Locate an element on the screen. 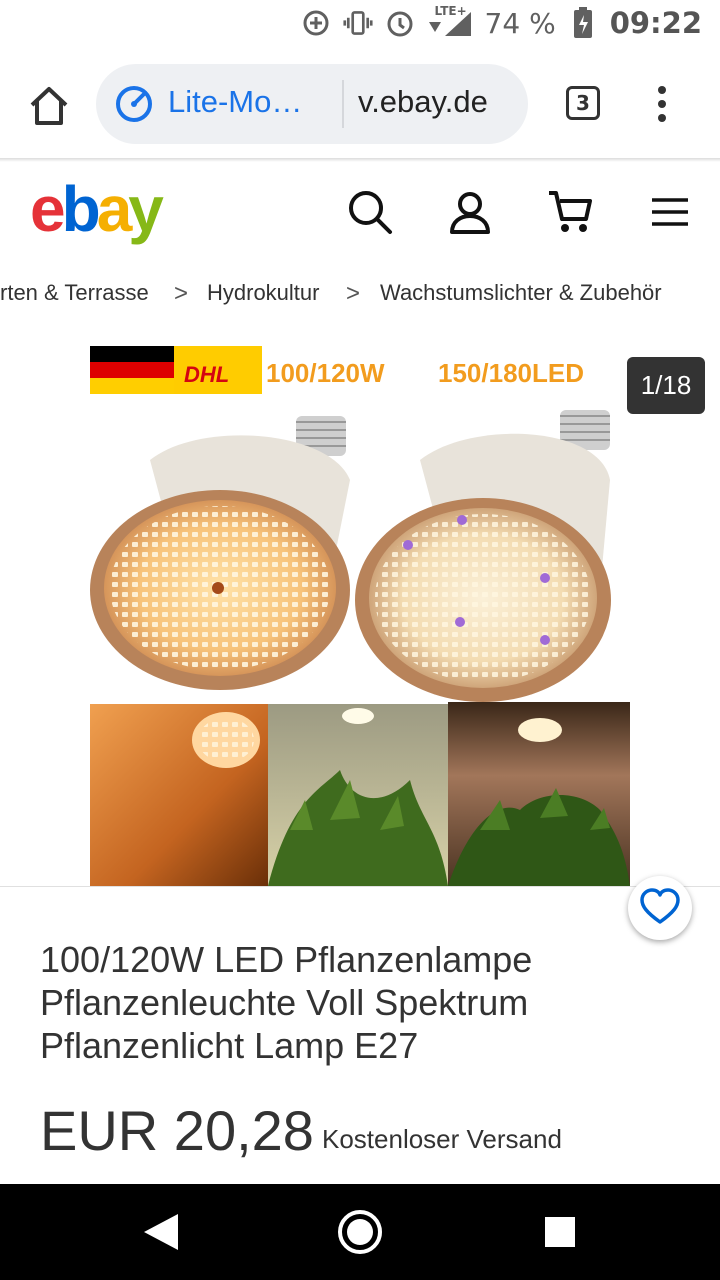  banner: DHL 100/120W 150/180LED is located at coordinates (337, 370).